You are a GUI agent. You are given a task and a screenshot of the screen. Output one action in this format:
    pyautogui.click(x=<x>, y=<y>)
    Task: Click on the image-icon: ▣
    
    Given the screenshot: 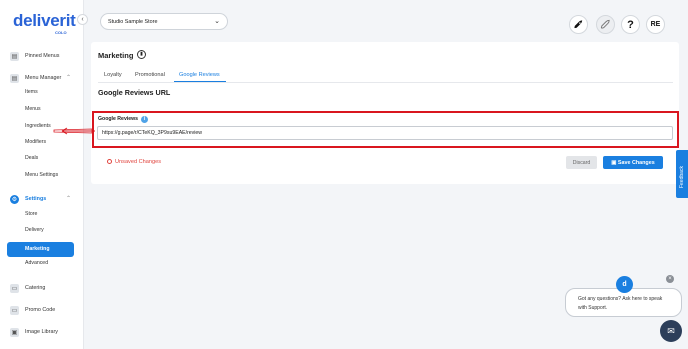 What is the action you would take?
    pyautogui.click(x=14, y=332)
    